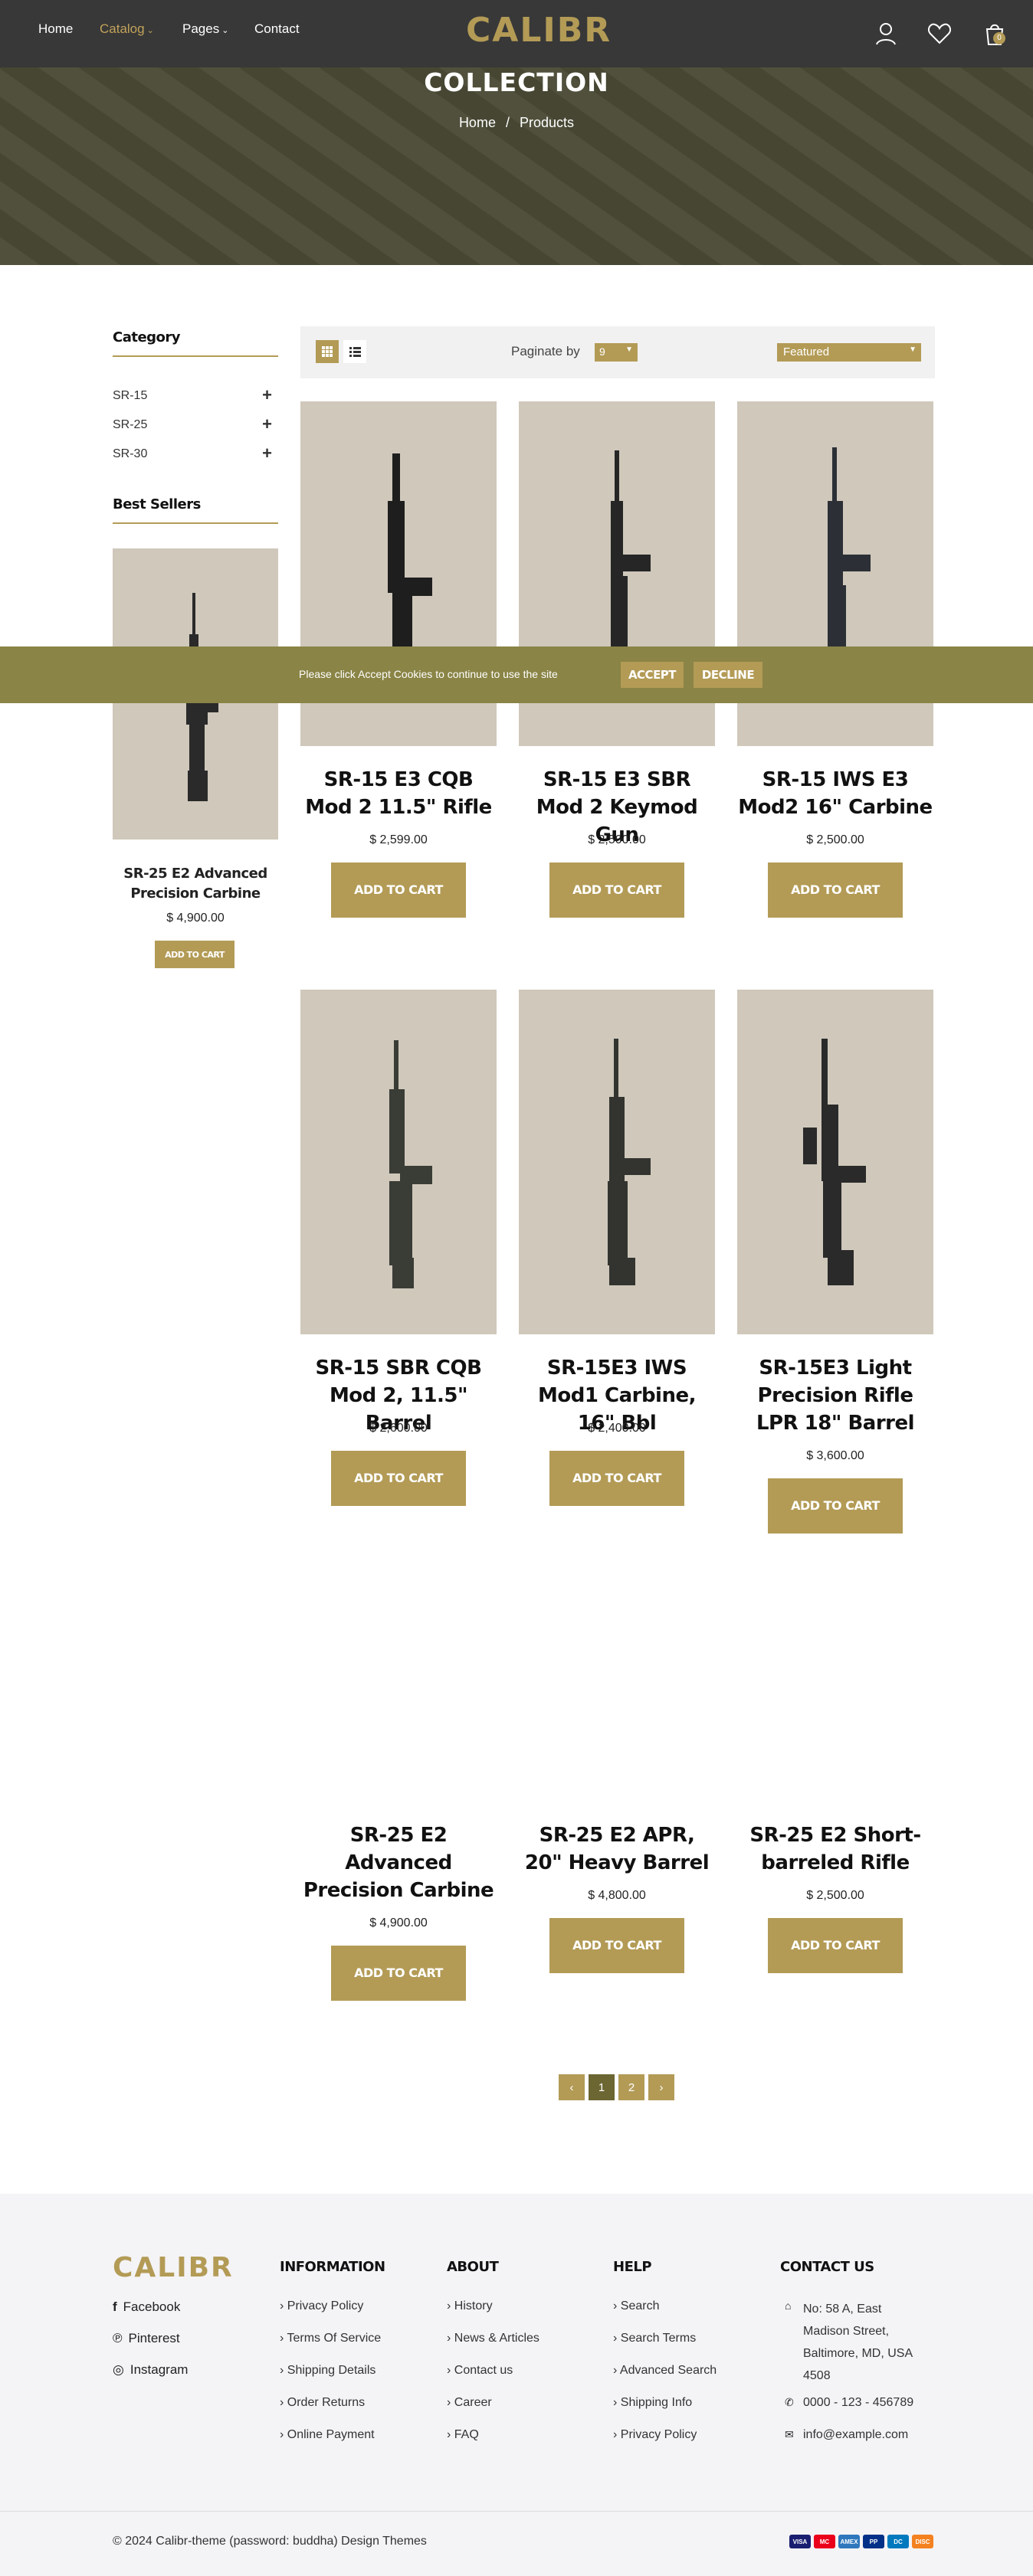  I want to click on footer-link: › News & Articles, so click(493, 2338).